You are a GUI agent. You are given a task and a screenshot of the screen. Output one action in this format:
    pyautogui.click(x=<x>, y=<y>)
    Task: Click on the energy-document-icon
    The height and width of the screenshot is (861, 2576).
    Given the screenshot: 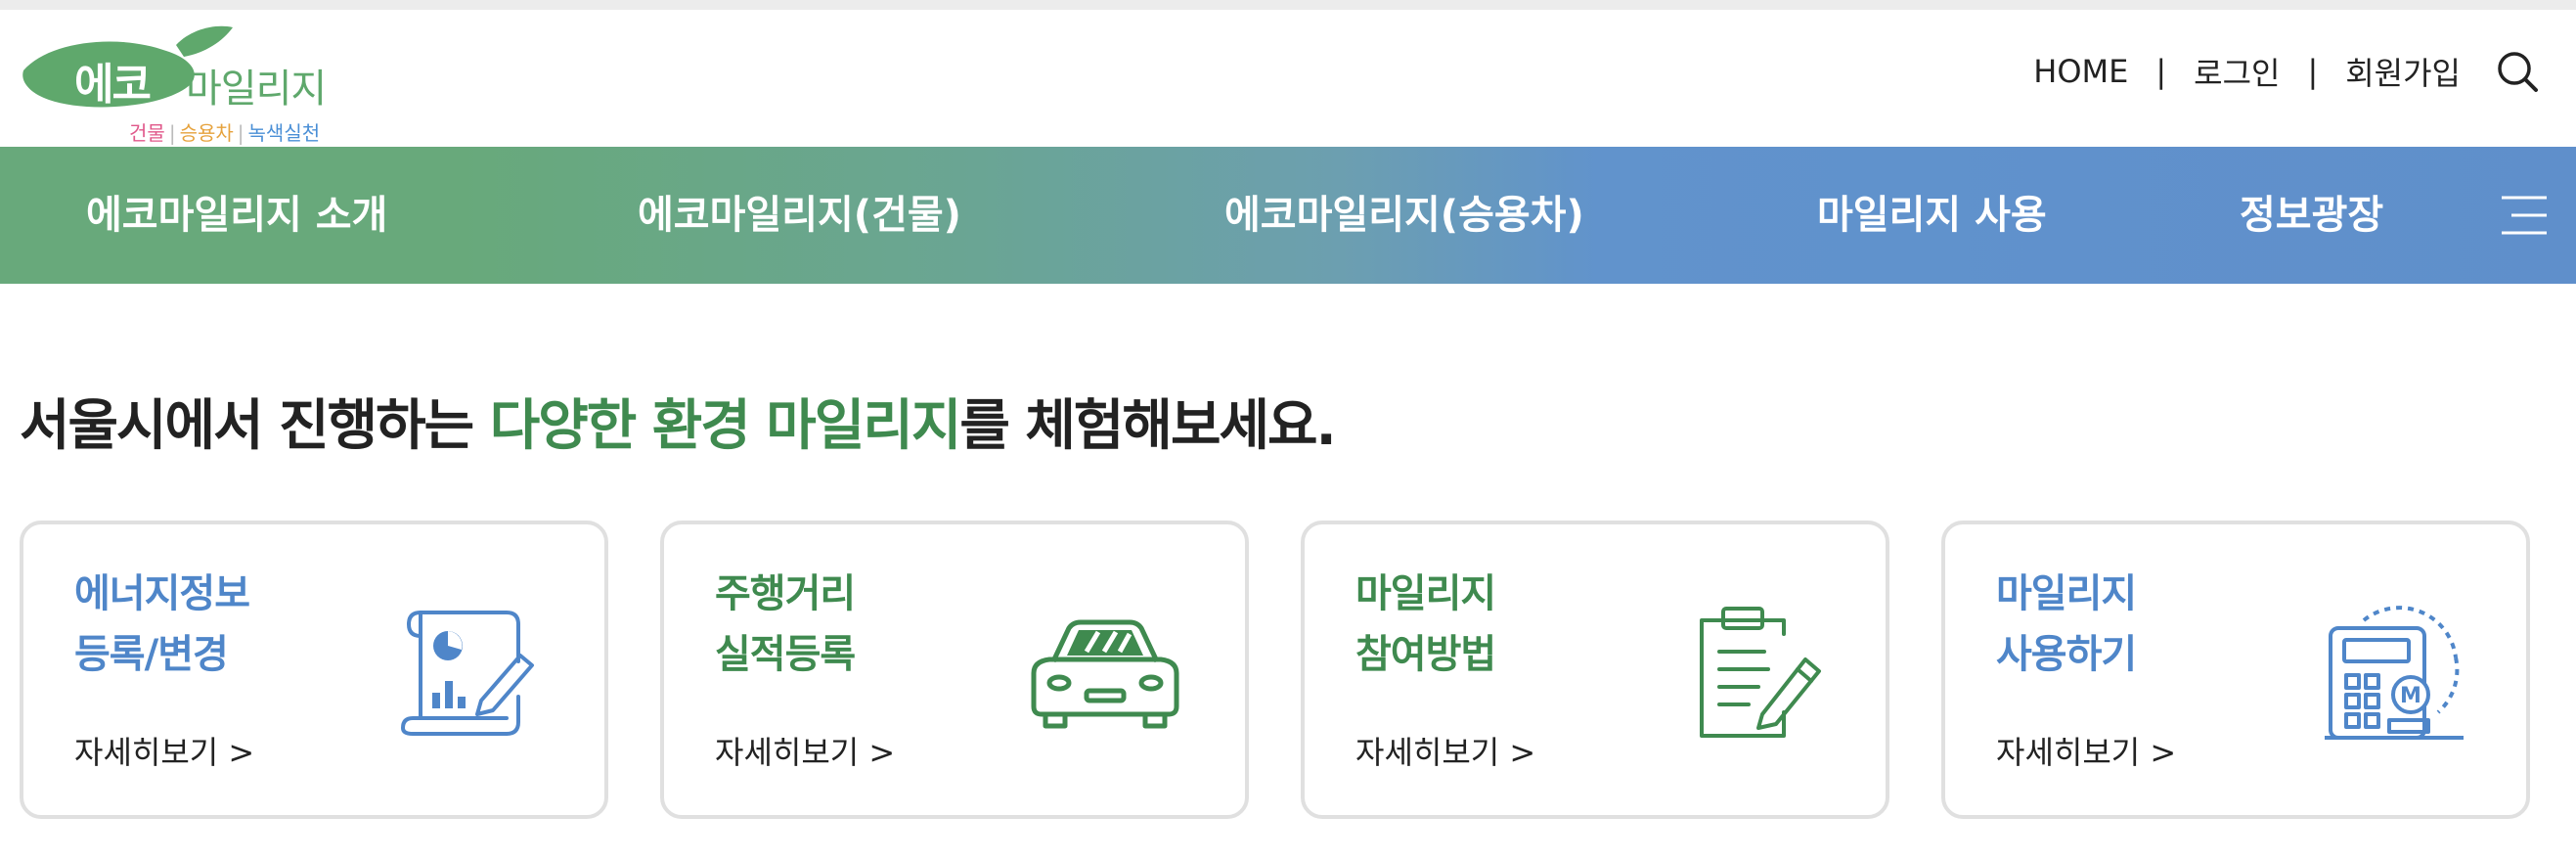 What is the action you would take?
    pyautogui.click(x=467, y=673)
    